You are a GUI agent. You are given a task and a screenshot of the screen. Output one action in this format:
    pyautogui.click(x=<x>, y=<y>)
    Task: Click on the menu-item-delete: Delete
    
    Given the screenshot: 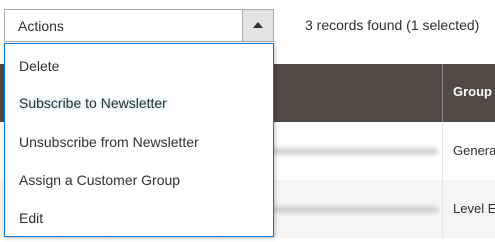 What is the action you would take?
    pyautogui.click(x=39, y=66)
    